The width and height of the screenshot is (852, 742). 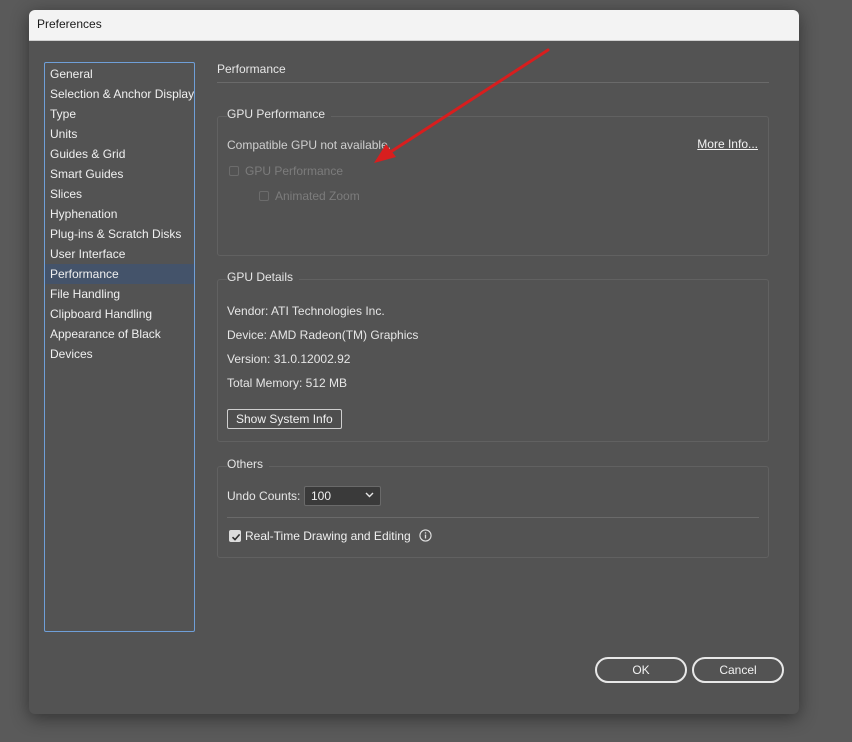 I want to click on cancel-button: Cancel, so click(x=738, y=670).